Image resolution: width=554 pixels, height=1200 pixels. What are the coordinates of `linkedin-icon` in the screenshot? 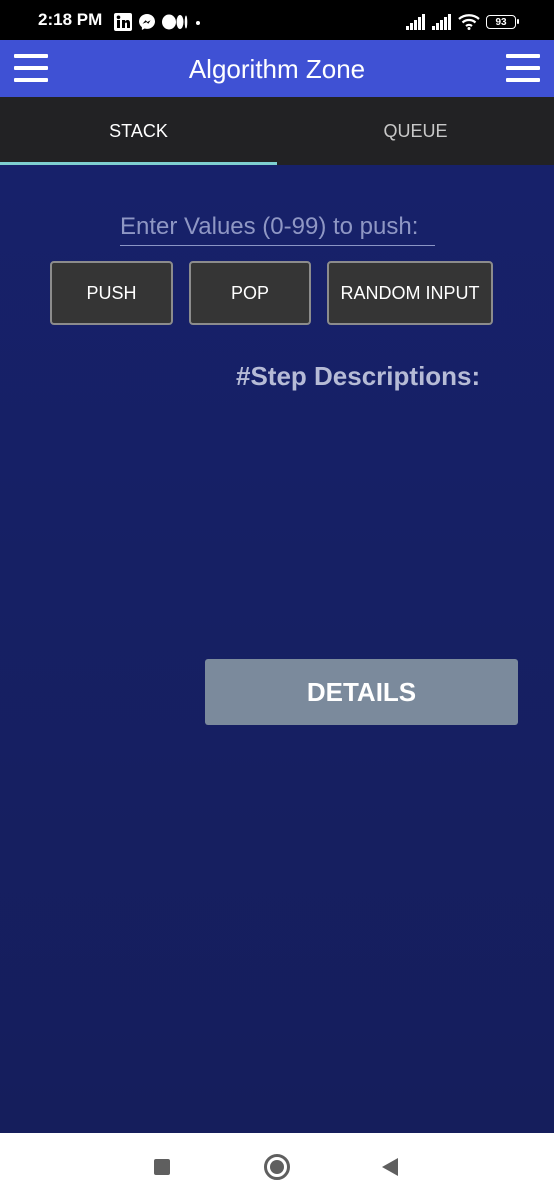 It's located at (123, 22).